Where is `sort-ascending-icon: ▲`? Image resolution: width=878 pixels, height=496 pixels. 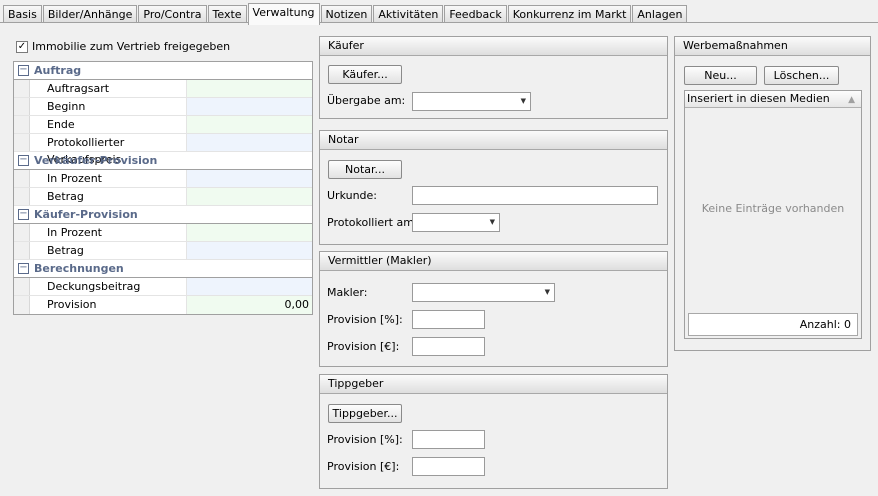
sort-ascending-icon: ▲ is located at coordinates (851, 100).